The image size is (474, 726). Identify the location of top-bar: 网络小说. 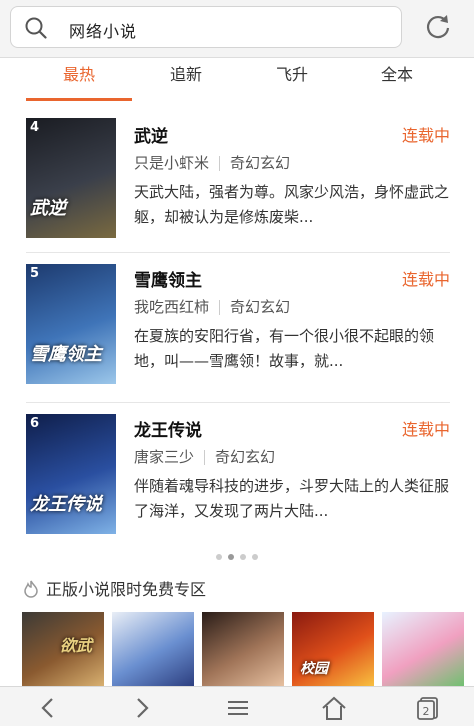
(237, 29).